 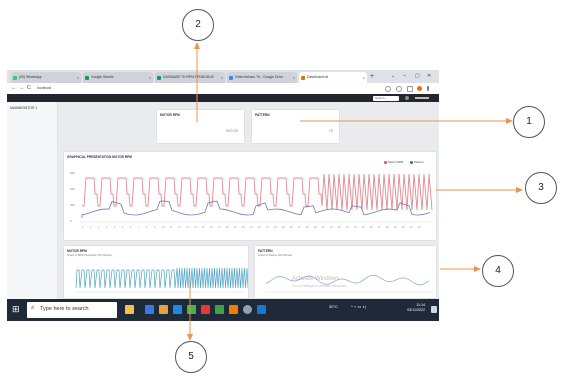 What do you see at coordinates (477, 269) in the screenshot?
I see `arrow-4-head` at bounding box center [477, 269].